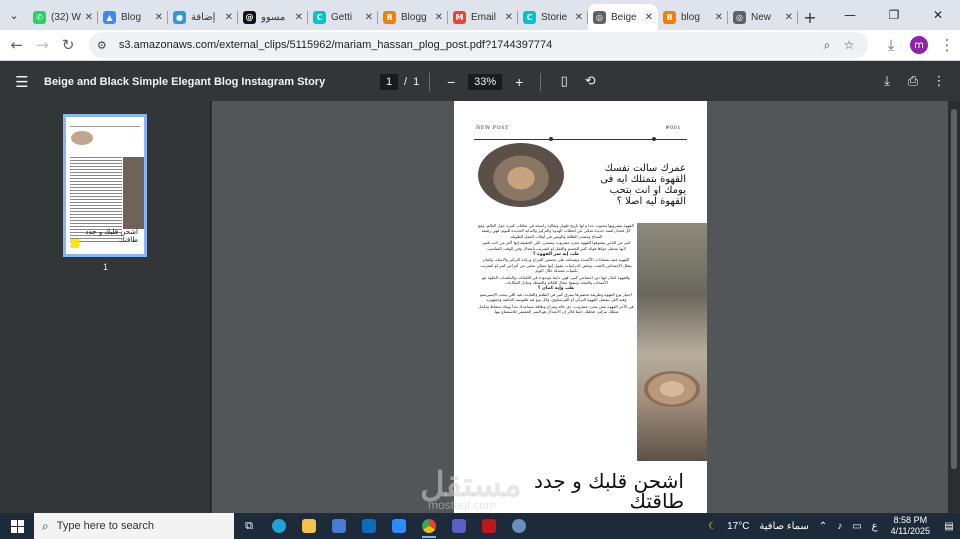 The height and width of the screenshot is (539, 960). Describe the element at coordinates (17, 526) in the screenshot. I see `start-button` at that location.